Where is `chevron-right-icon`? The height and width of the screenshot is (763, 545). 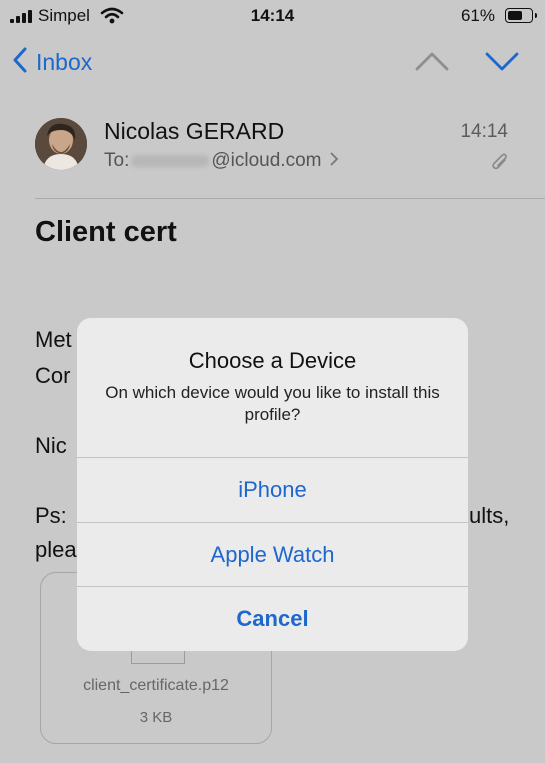 chevron-right-icon is located at coordinates (334, 161).